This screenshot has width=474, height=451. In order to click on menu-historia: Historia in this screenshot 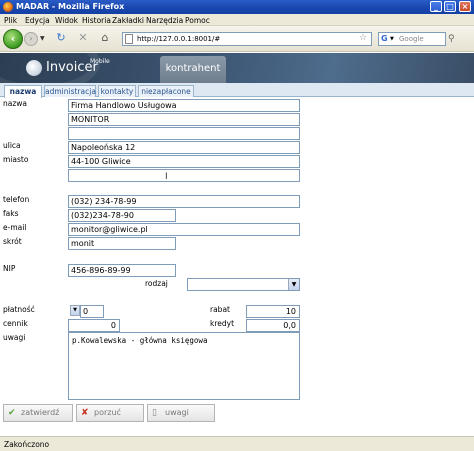, I will do `click(96, 20)`.